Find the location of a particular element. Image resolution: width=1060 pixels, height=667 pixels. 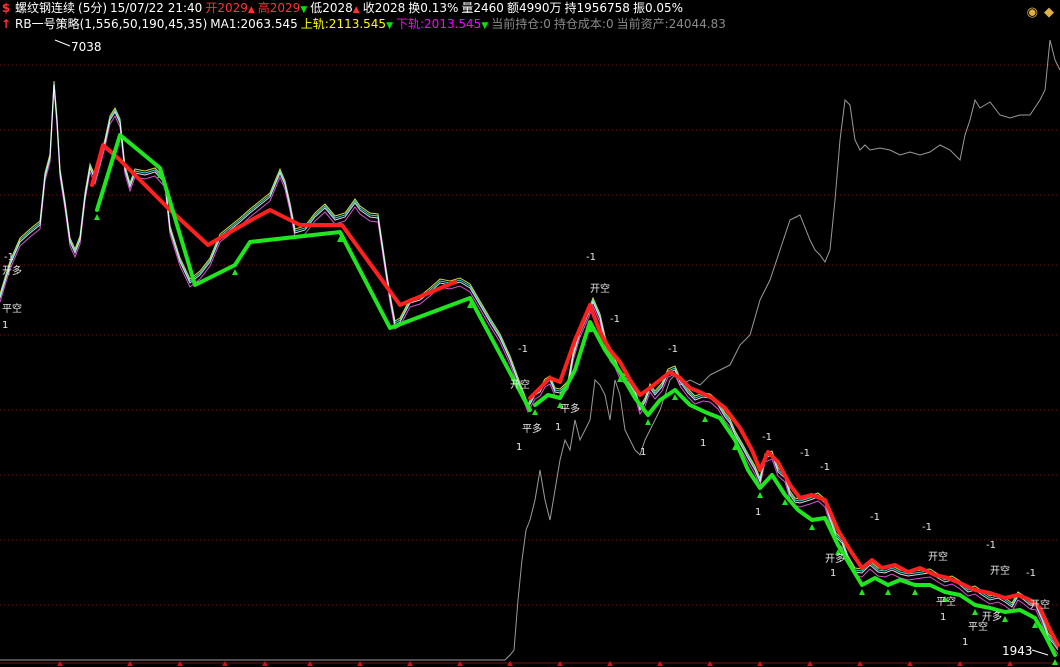

signal-label-5: 开空 is located at coordinates (520, 384).